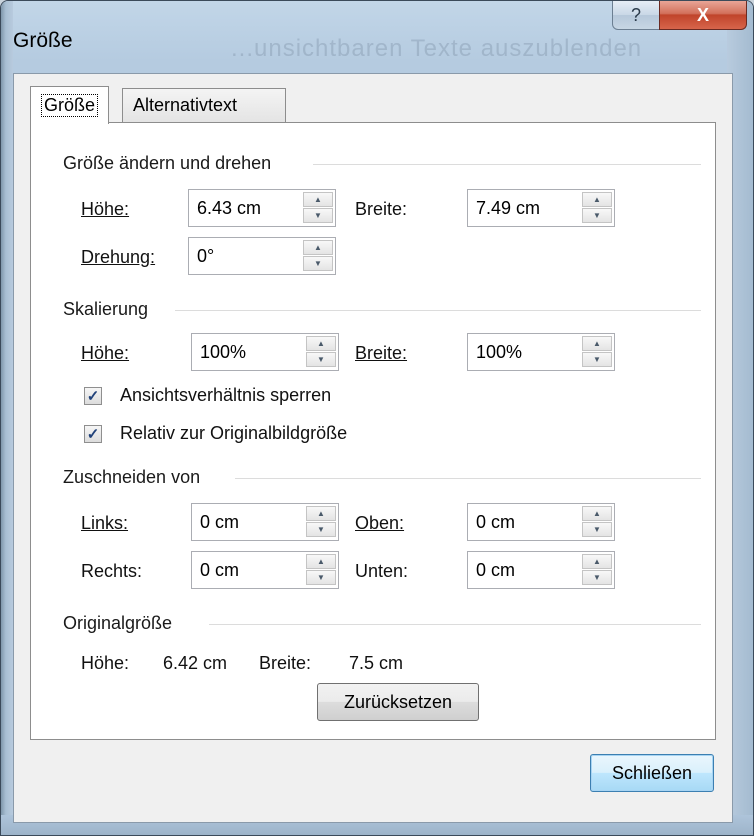  Describe the element at coordinates (106, 309) in the screenshot. I see `section-header-scale: Skalierung` at that location.